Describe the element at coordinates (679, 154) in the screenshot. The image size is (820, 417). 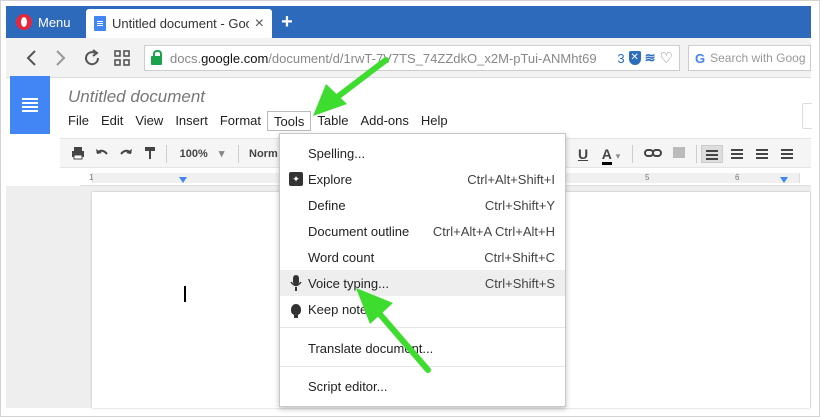
I see `comment-icon` at that location.